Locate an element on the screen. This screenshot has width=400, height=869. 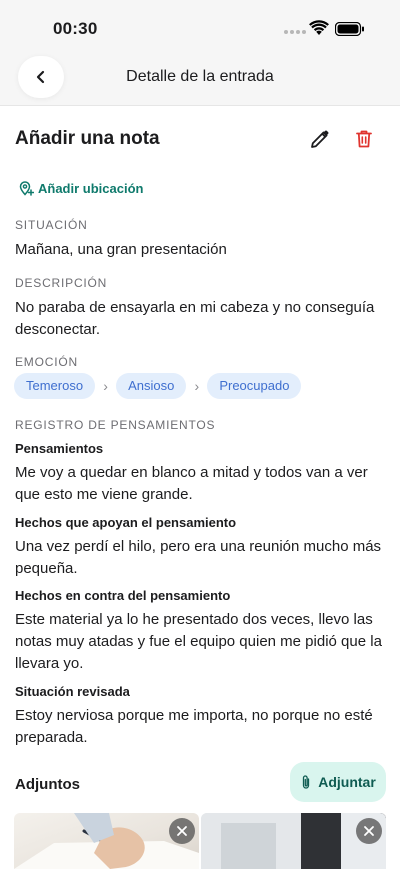
paperclip-icon is located at coordinates (306, 782).